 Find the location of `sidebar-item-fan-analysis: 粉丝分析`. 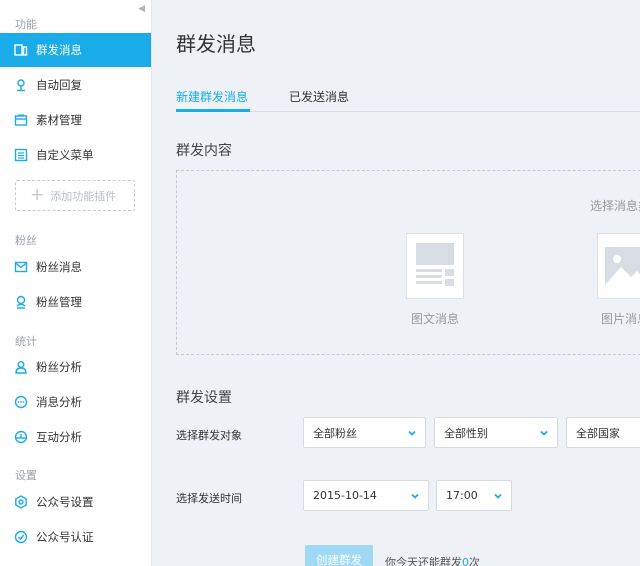

sidebar-item-fan-analysis: 粉丝分析 is located at coordinates (75, 367).